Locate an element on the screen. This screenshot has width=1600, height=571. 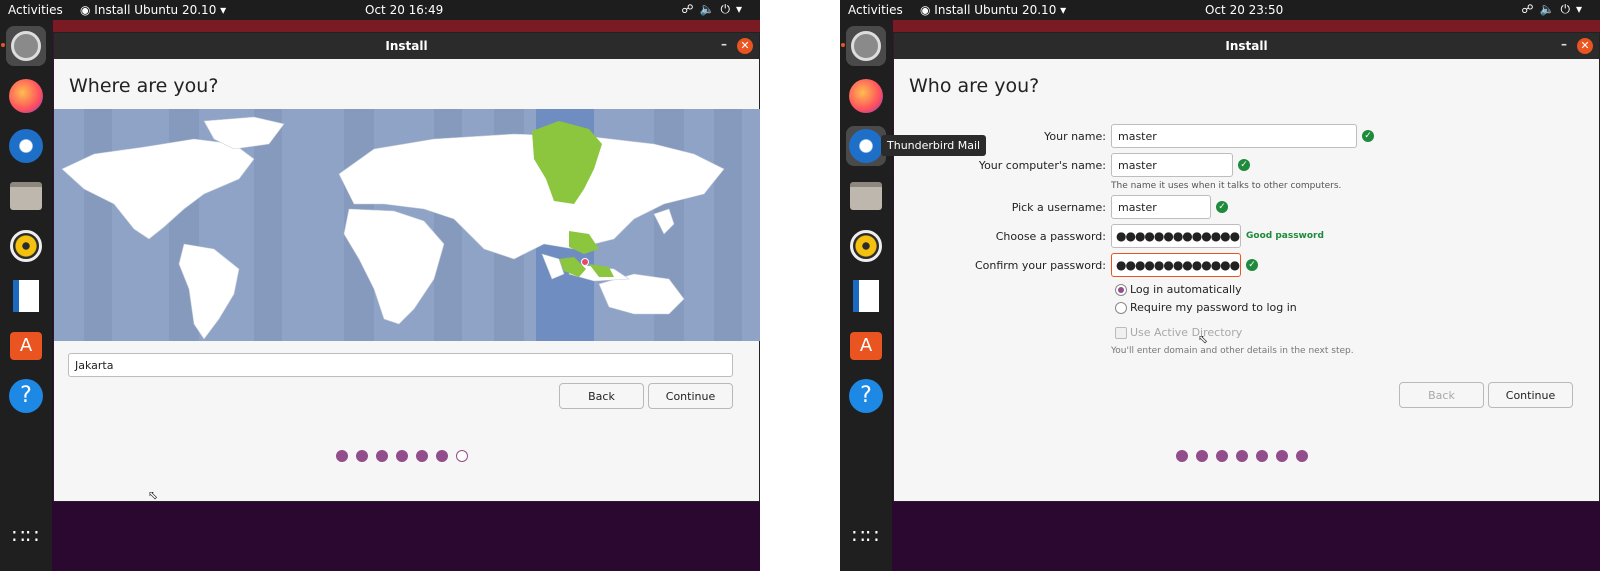
login-require-radio is located at coordinates (1121, 308).